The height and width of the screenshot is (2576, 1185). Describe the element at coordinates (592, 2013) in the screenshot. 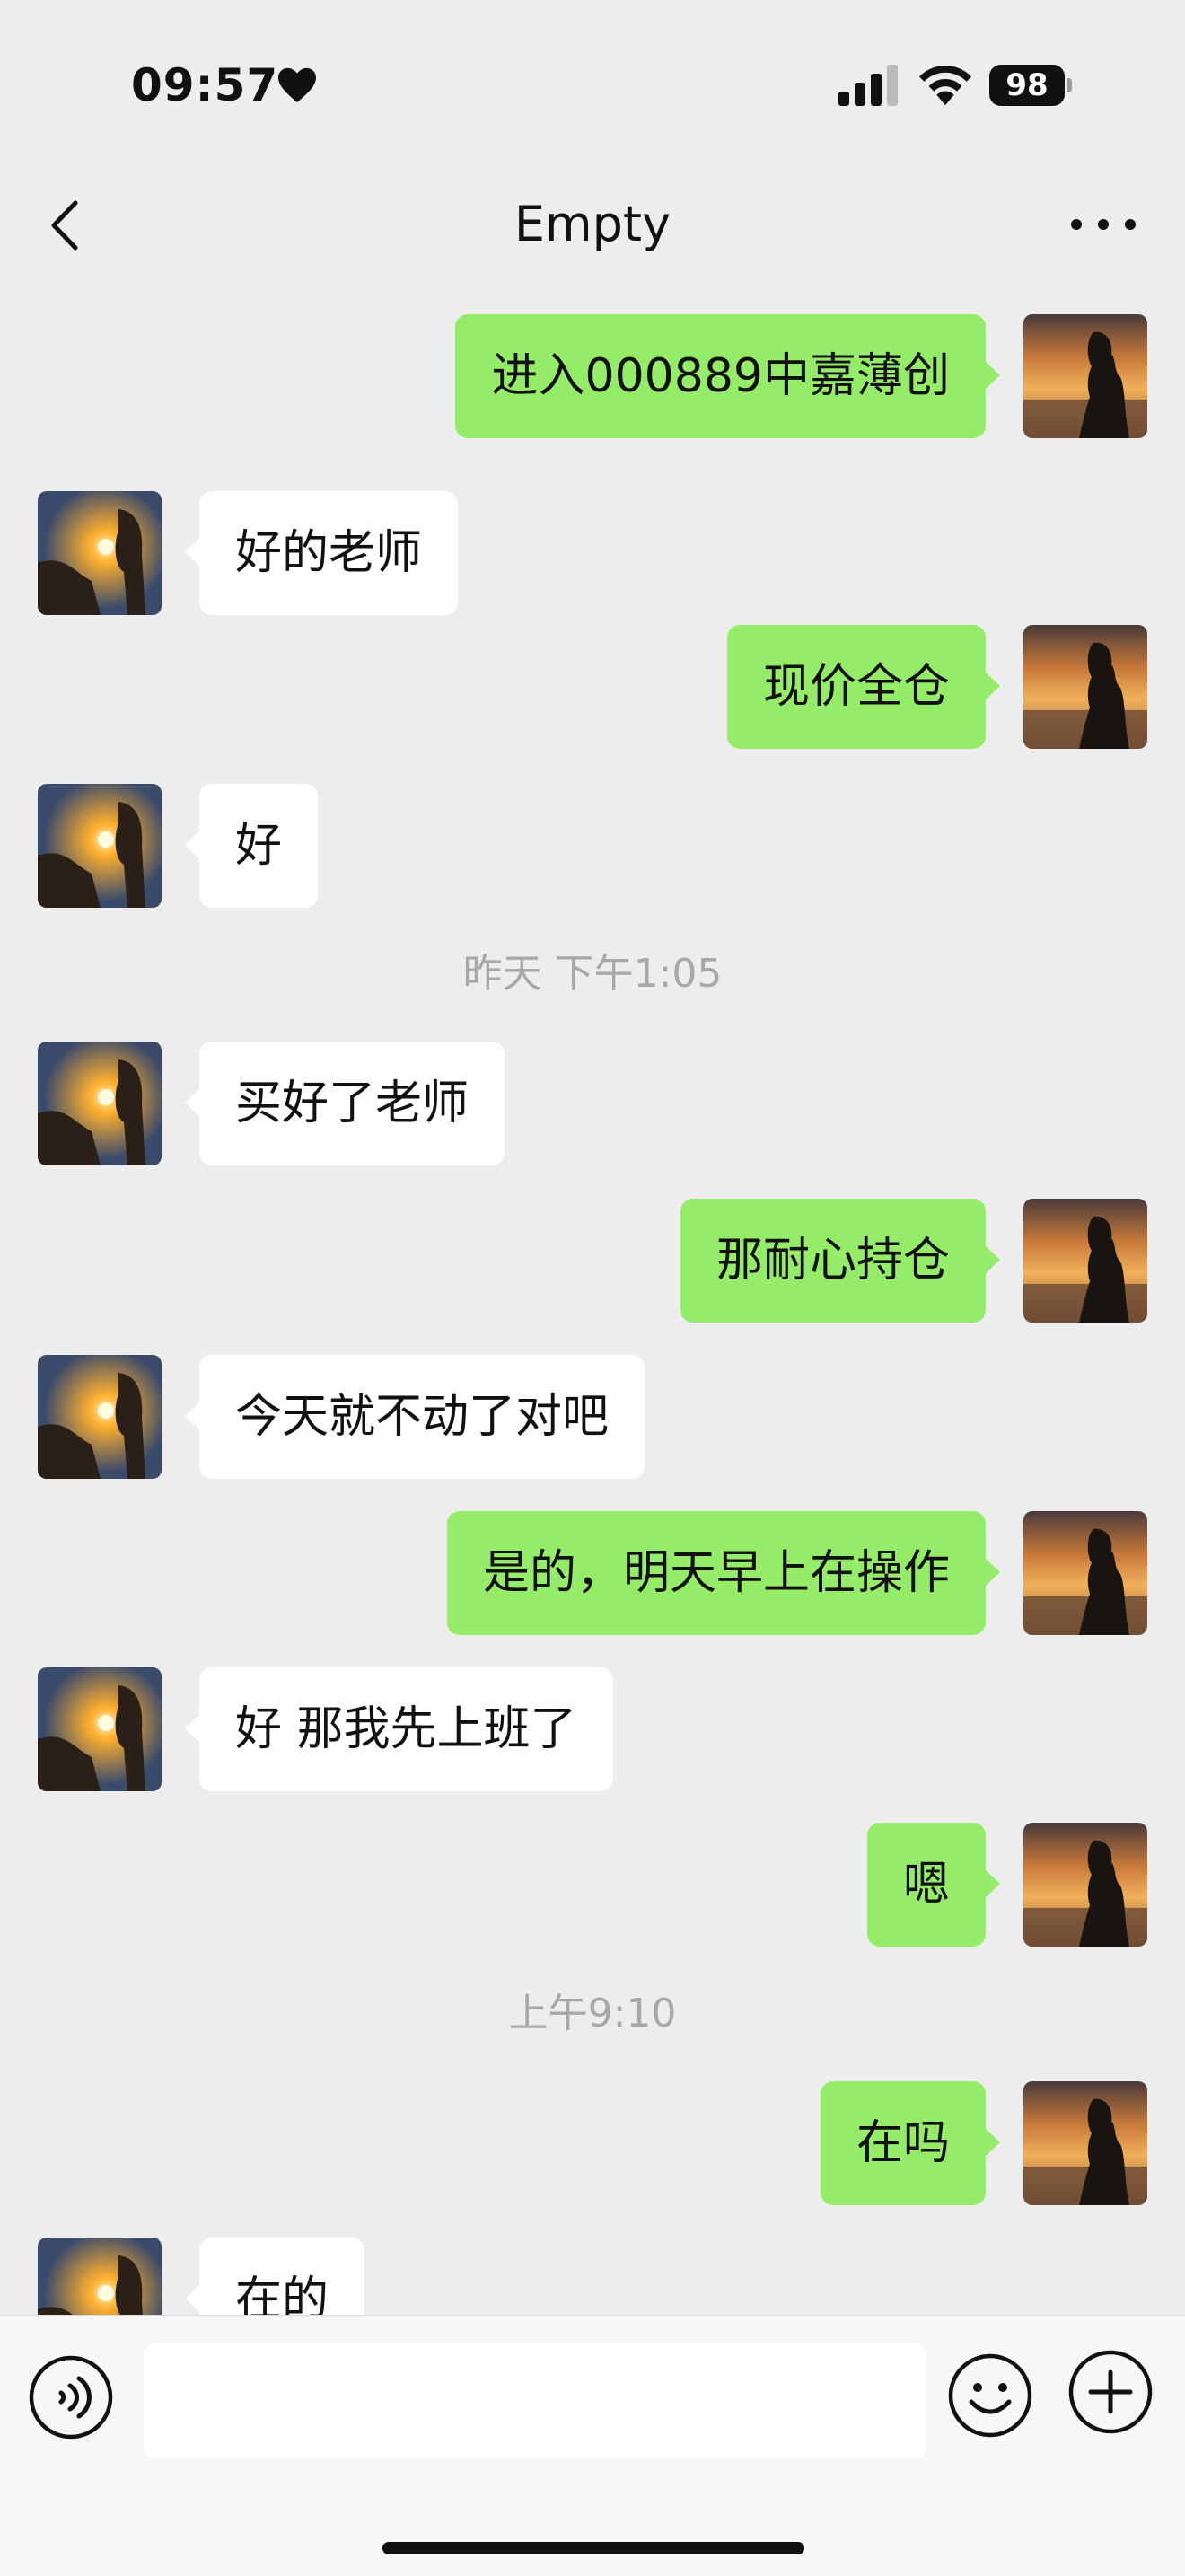

I see `timestamp: 上午9:10` at that location.